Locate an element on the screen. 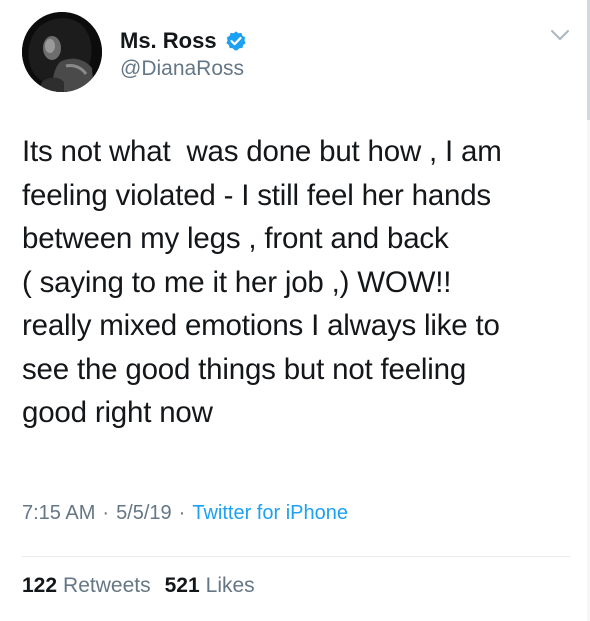 This screenshot has width=590, height=621. author-names: Ms. Ross @DianaRoss is located at coordinates (183, 54).